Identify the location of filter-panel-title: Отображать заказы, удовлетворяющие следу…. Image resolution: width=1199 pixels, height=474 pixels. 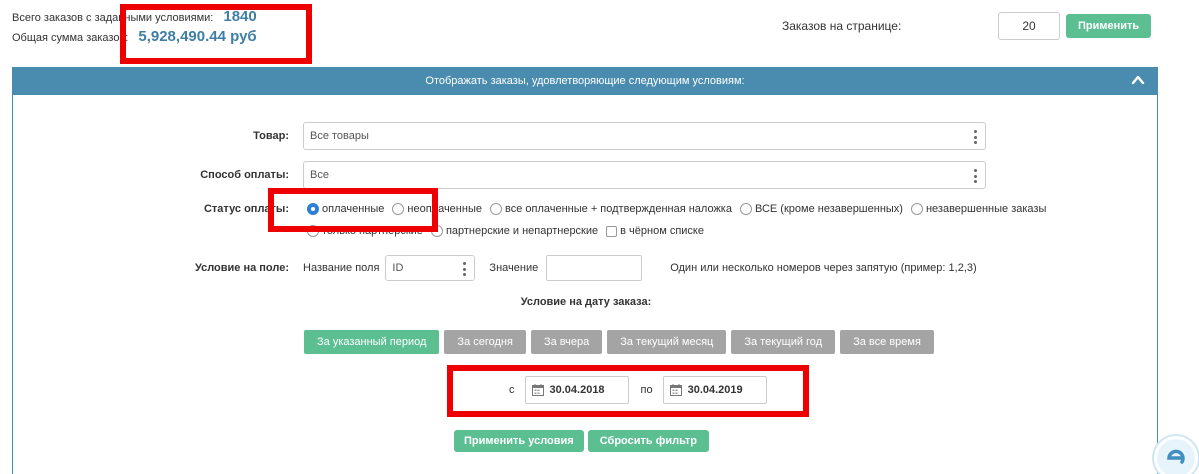
(585, 81).